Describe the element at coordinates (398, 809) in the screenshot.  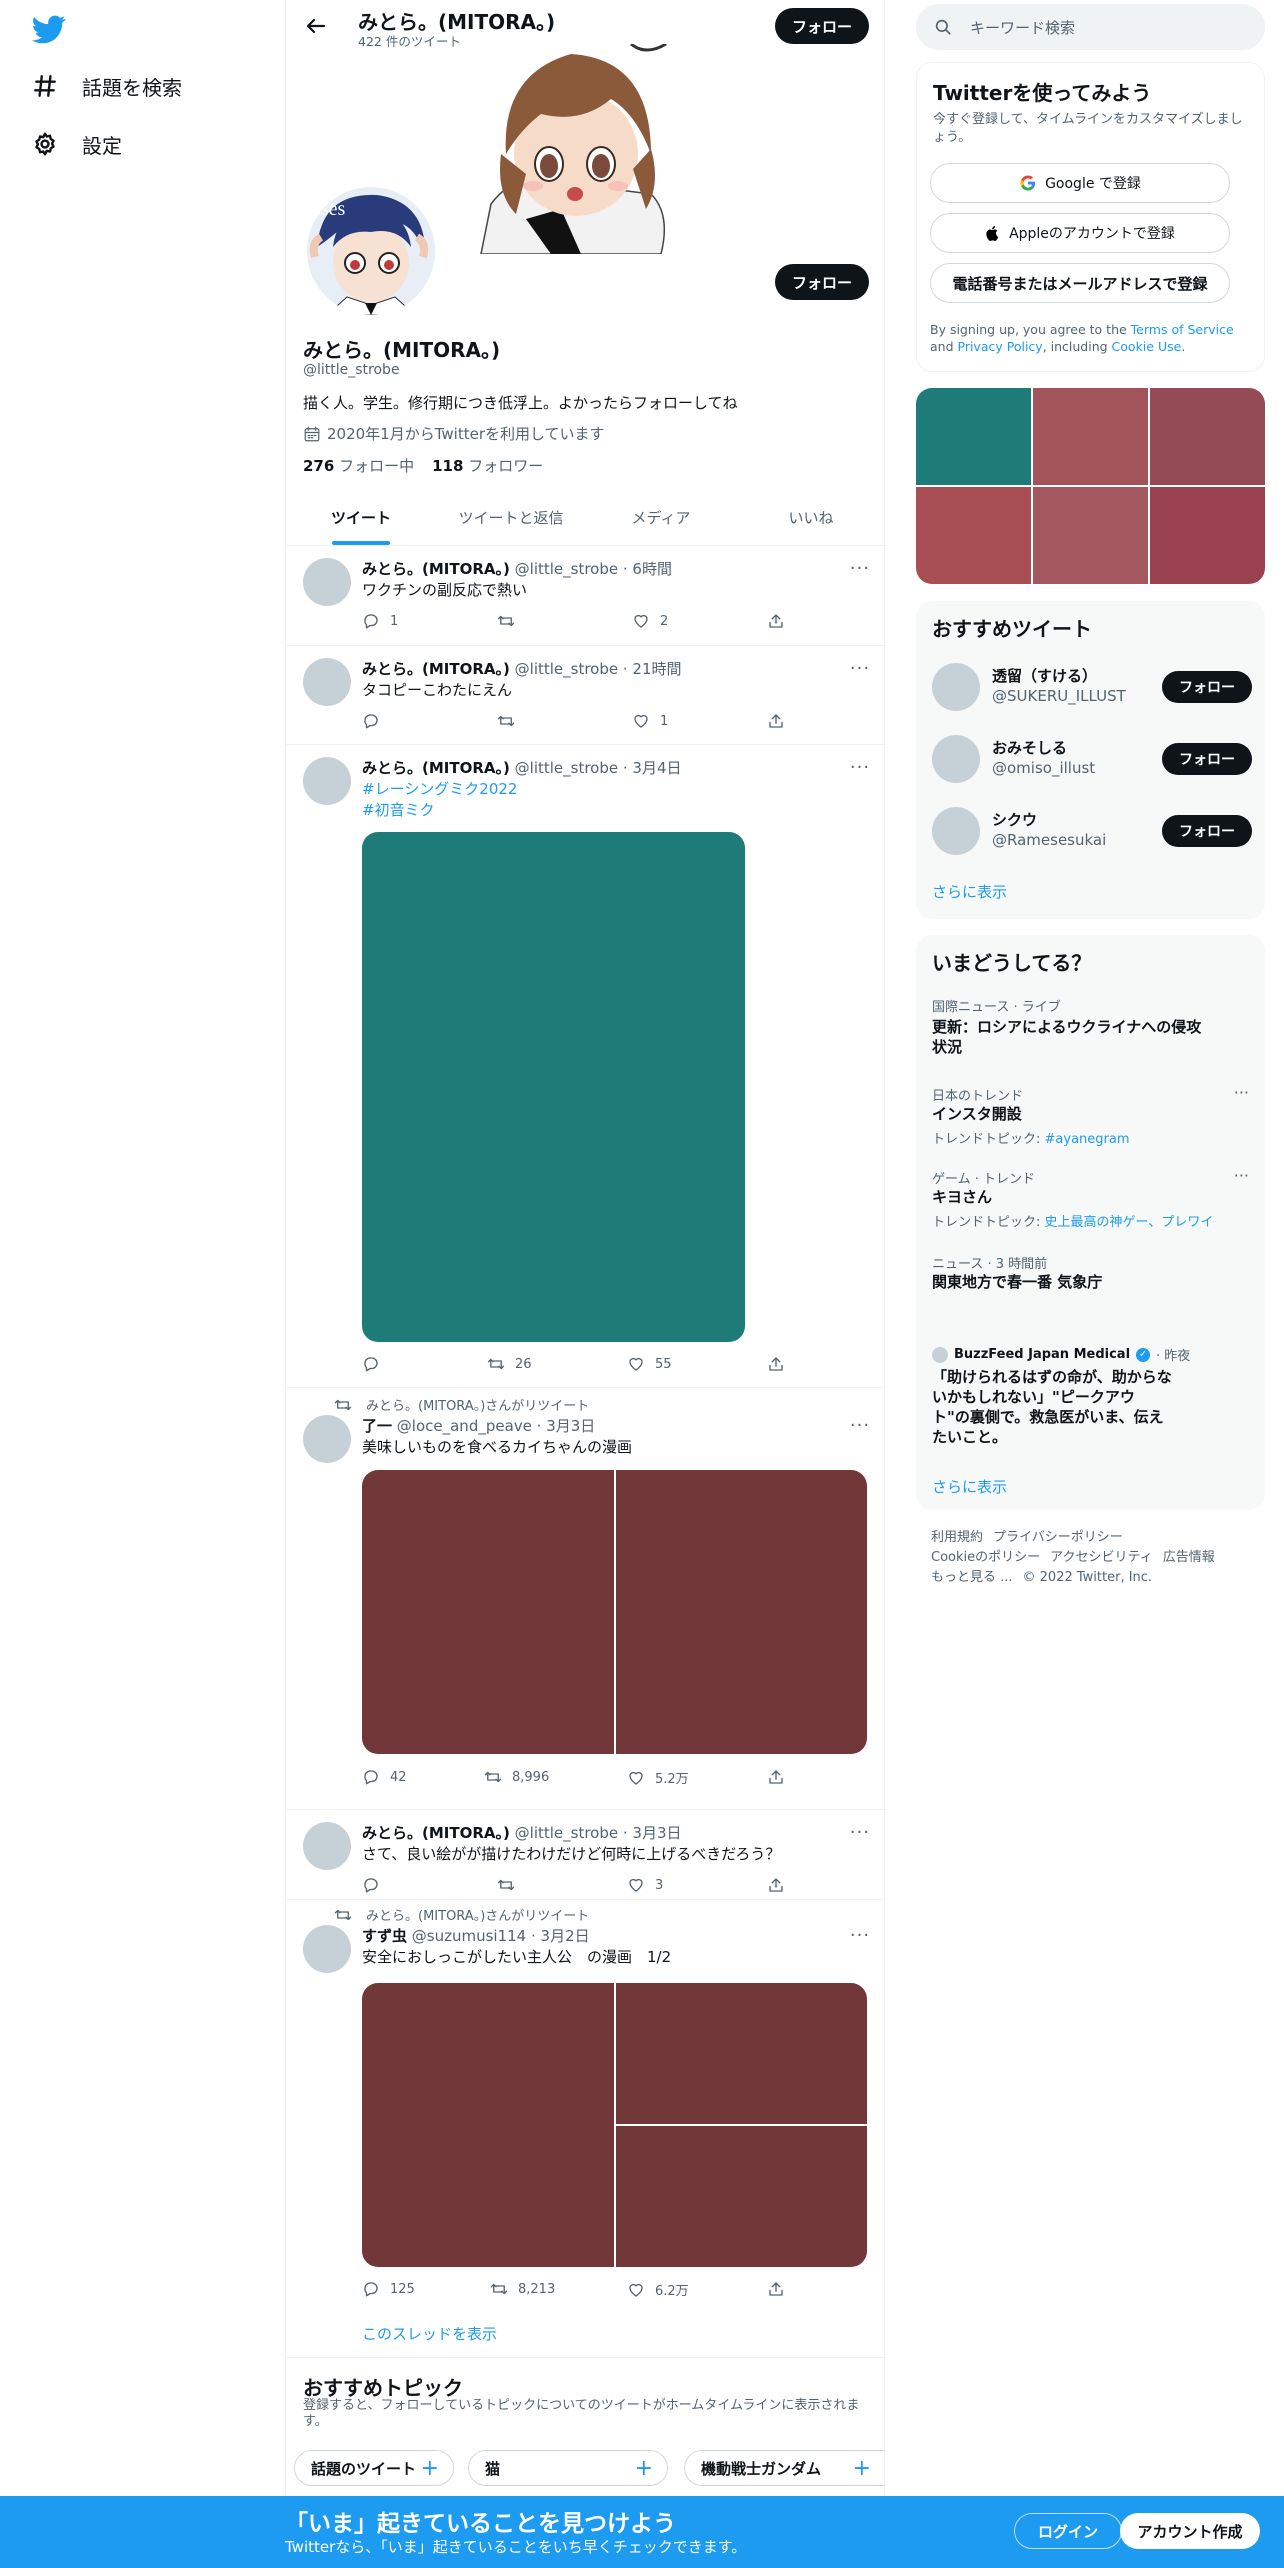
I see `hashtag-link: #初音ミク` at that location.